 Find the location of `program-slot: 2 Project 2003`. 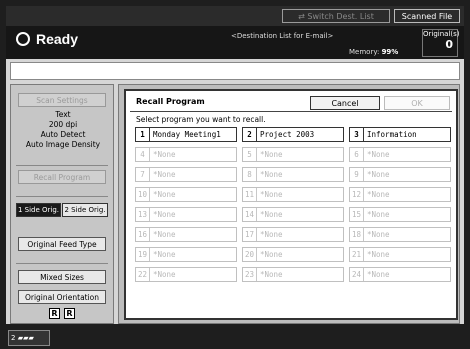

program-slot: 2 Project 2003 is located at coordinates (293, 134).